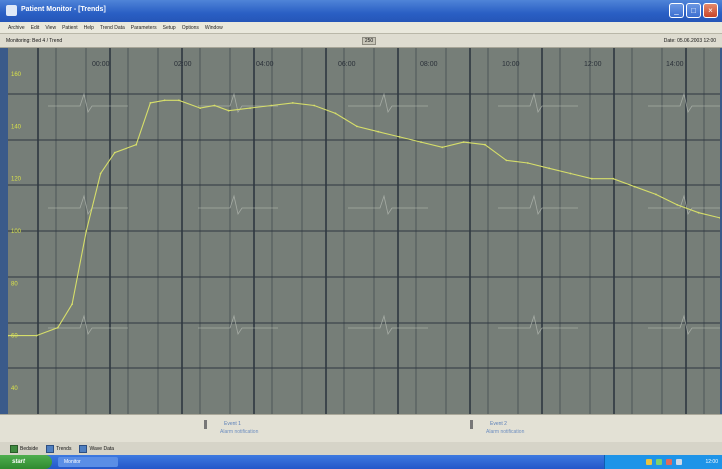  I want to click on maximize-button: □, so click(693, 10).